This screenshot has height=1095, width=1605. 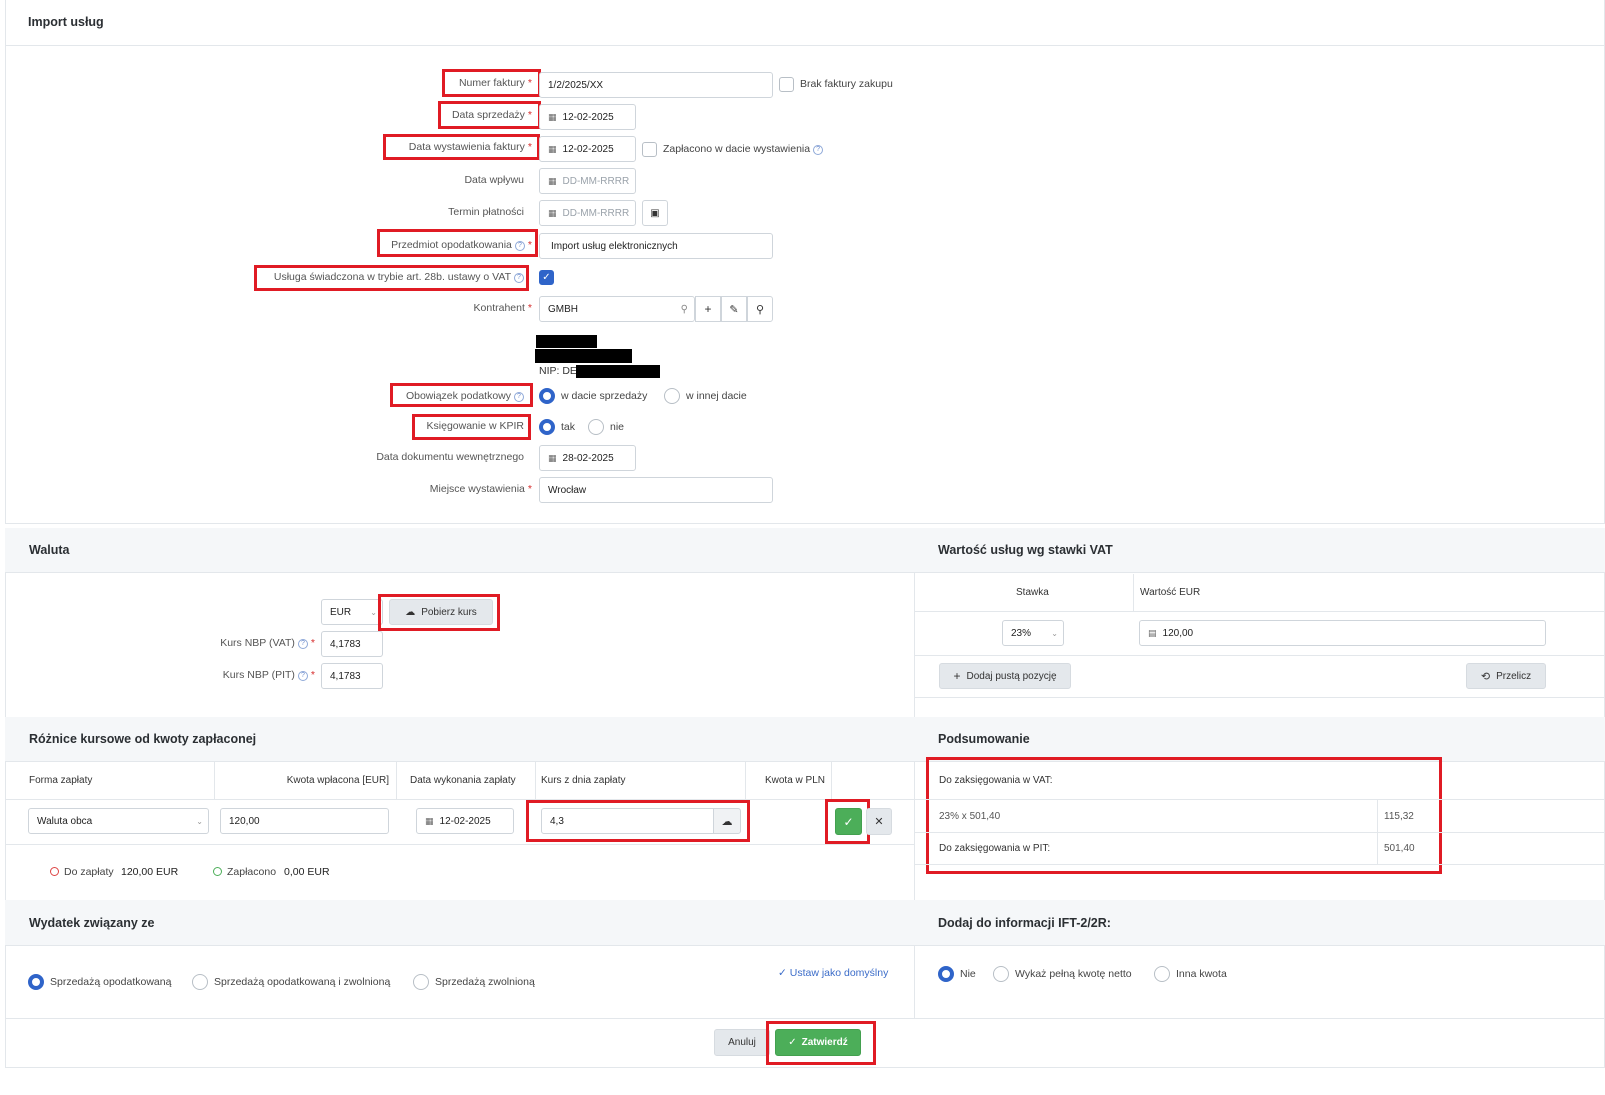 What do you see at coordinates (727, 821) in the screenshot?
I see `fetch-payment-rate-button: ☁` at bounding box center [727, 821].